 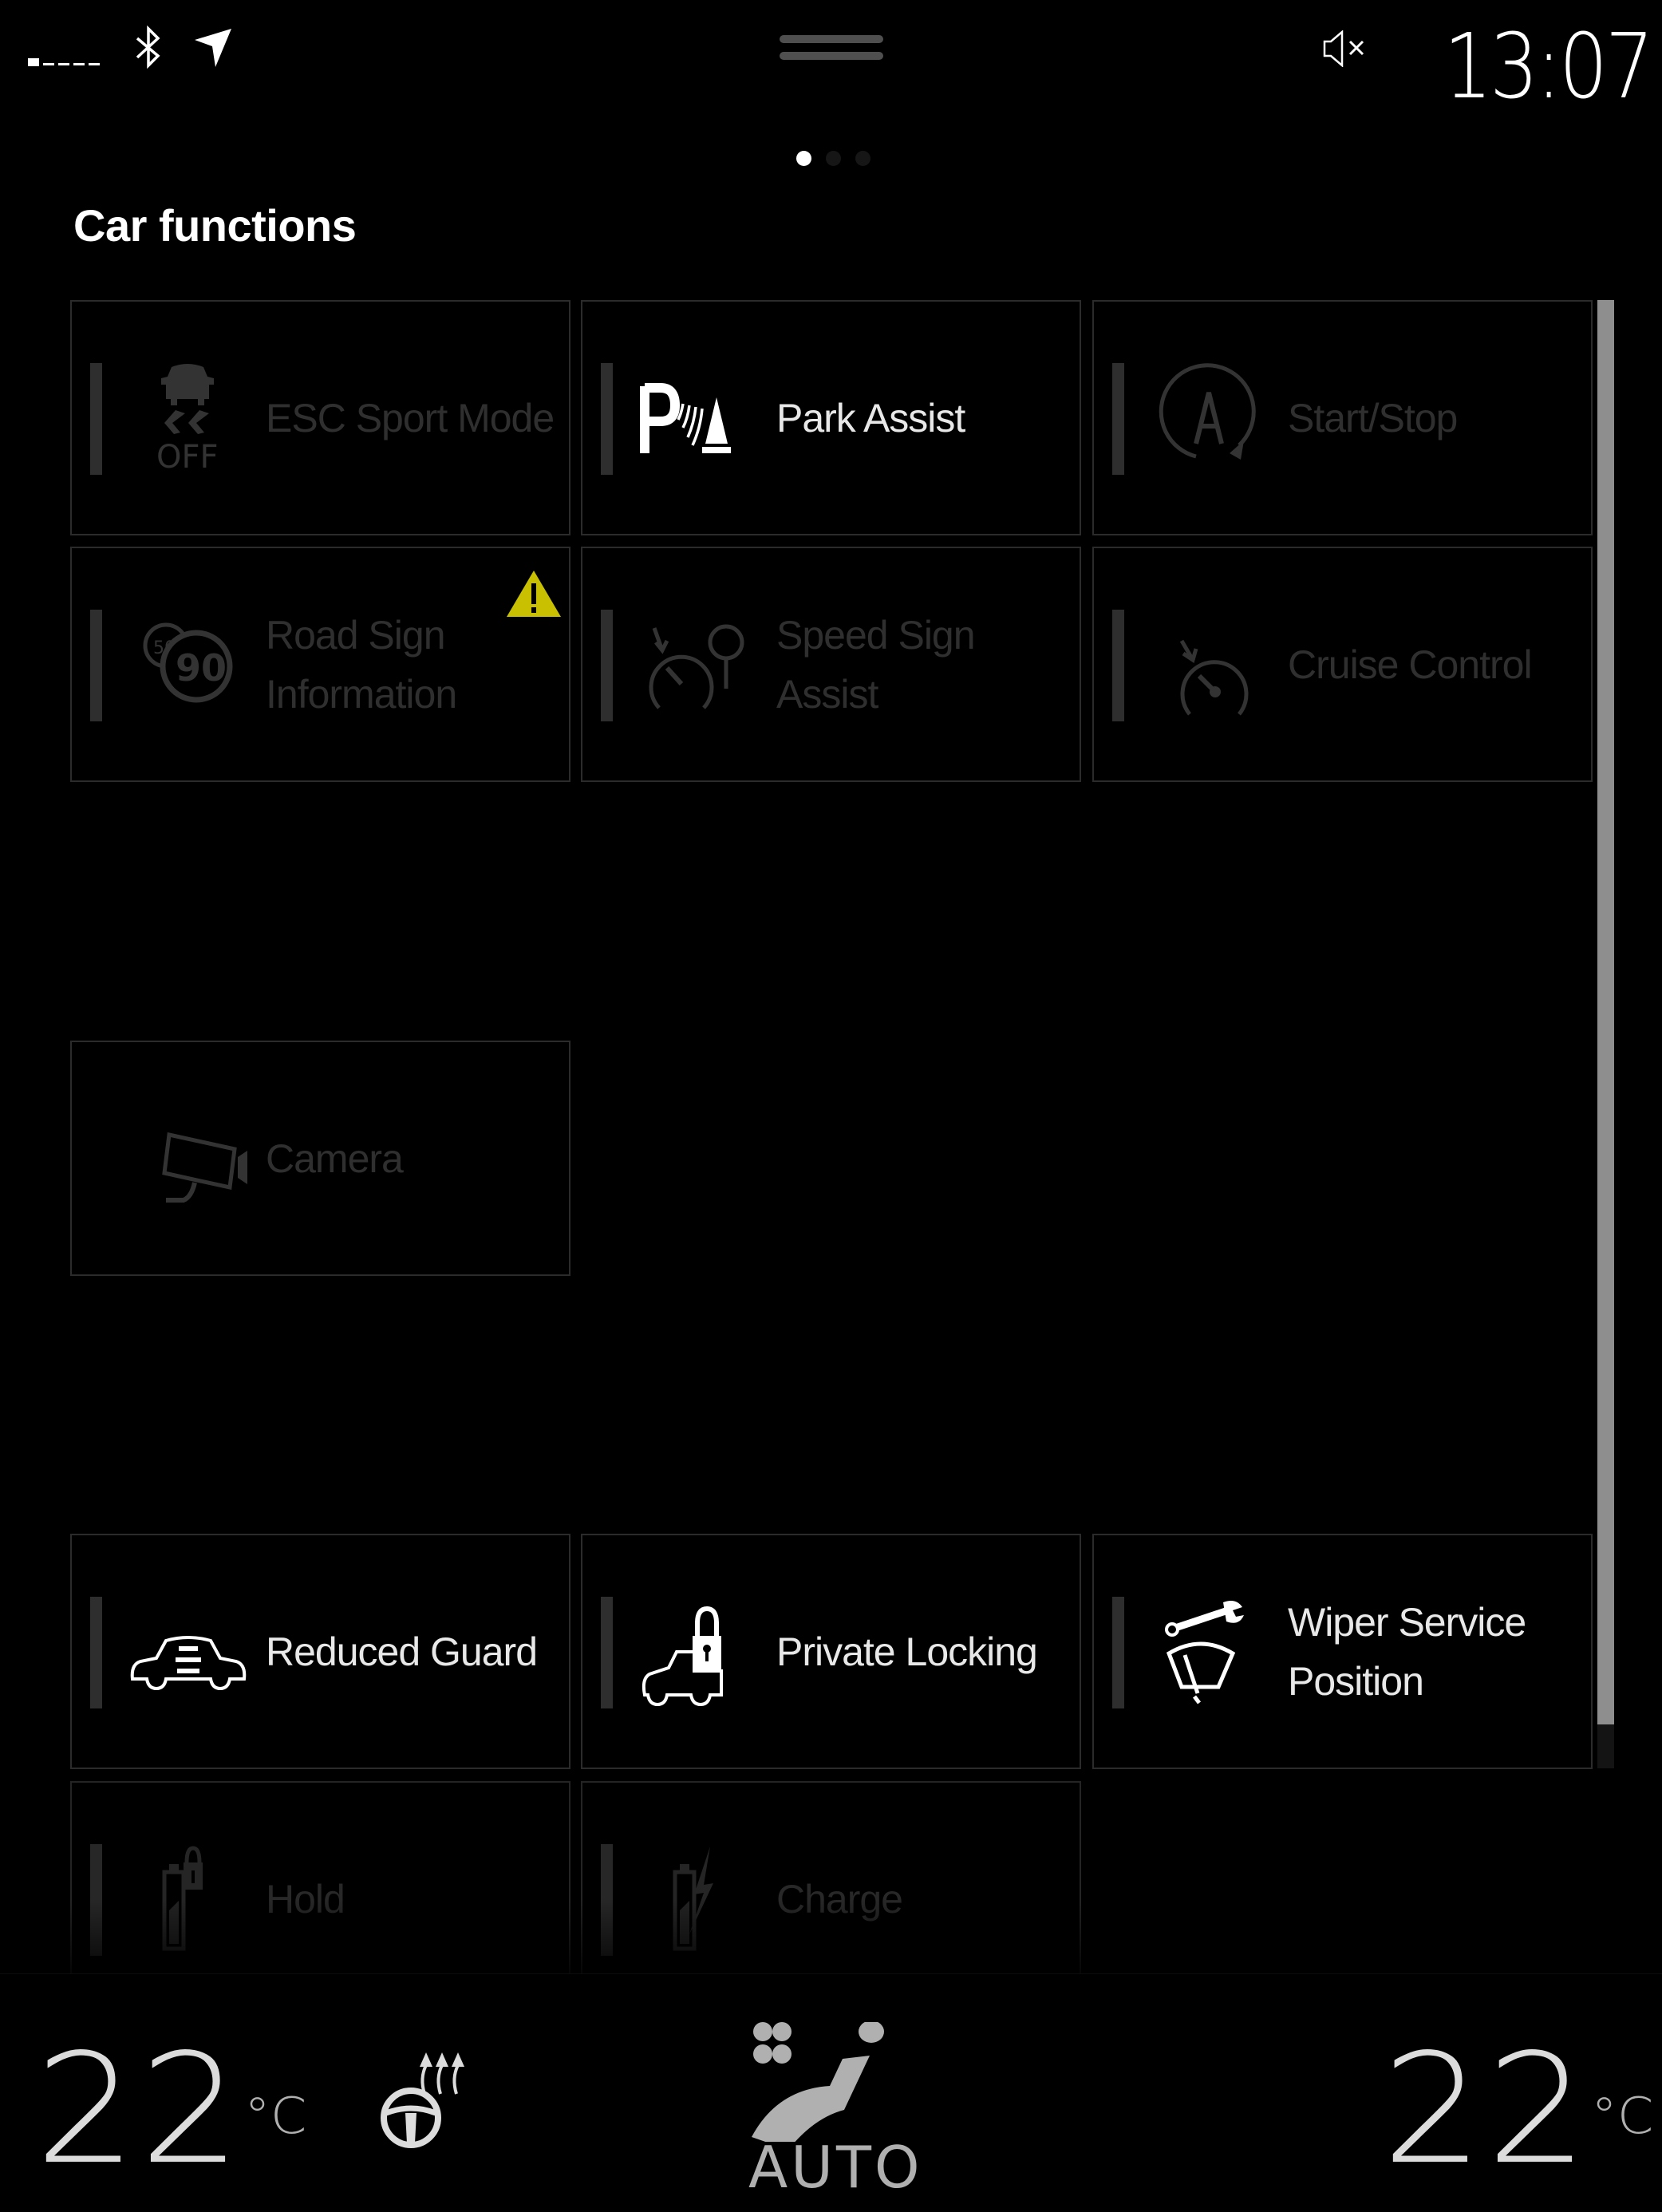 I want to click on clock: 13:07, so click(x=1548, y=67).